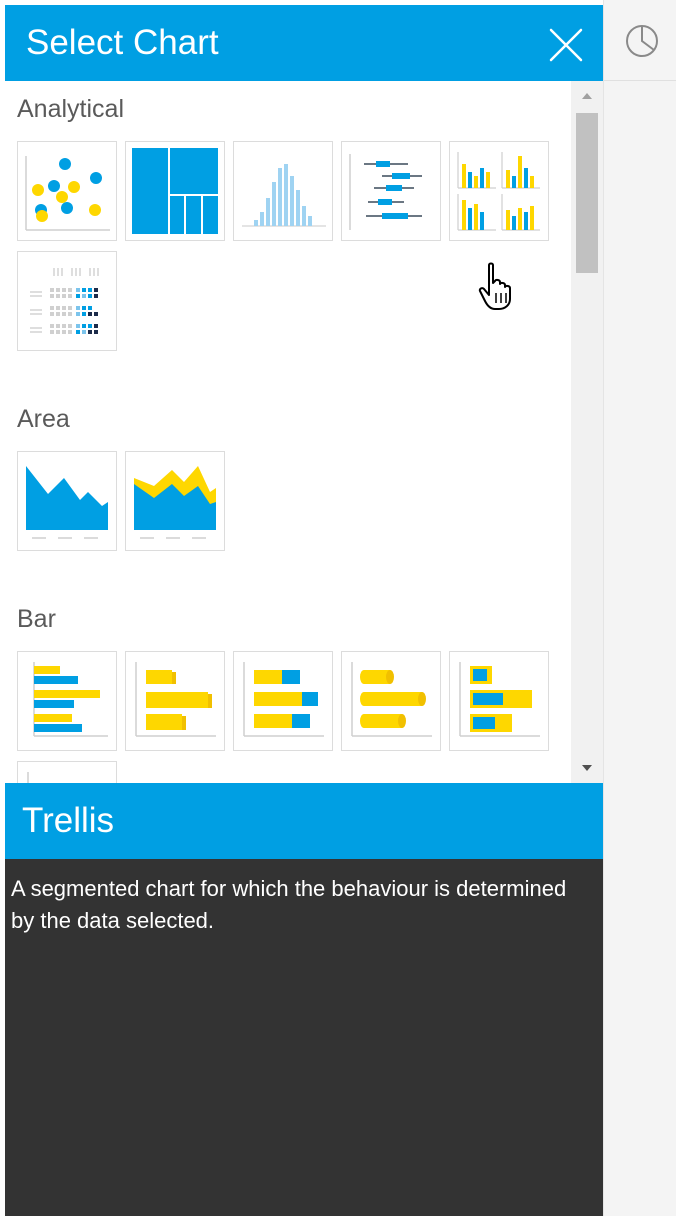 This screenshot has height=1216, width=676. Describe the element at coordinates (499, 191) in the screenshot. I see `trellis-chart-icon` at that location.